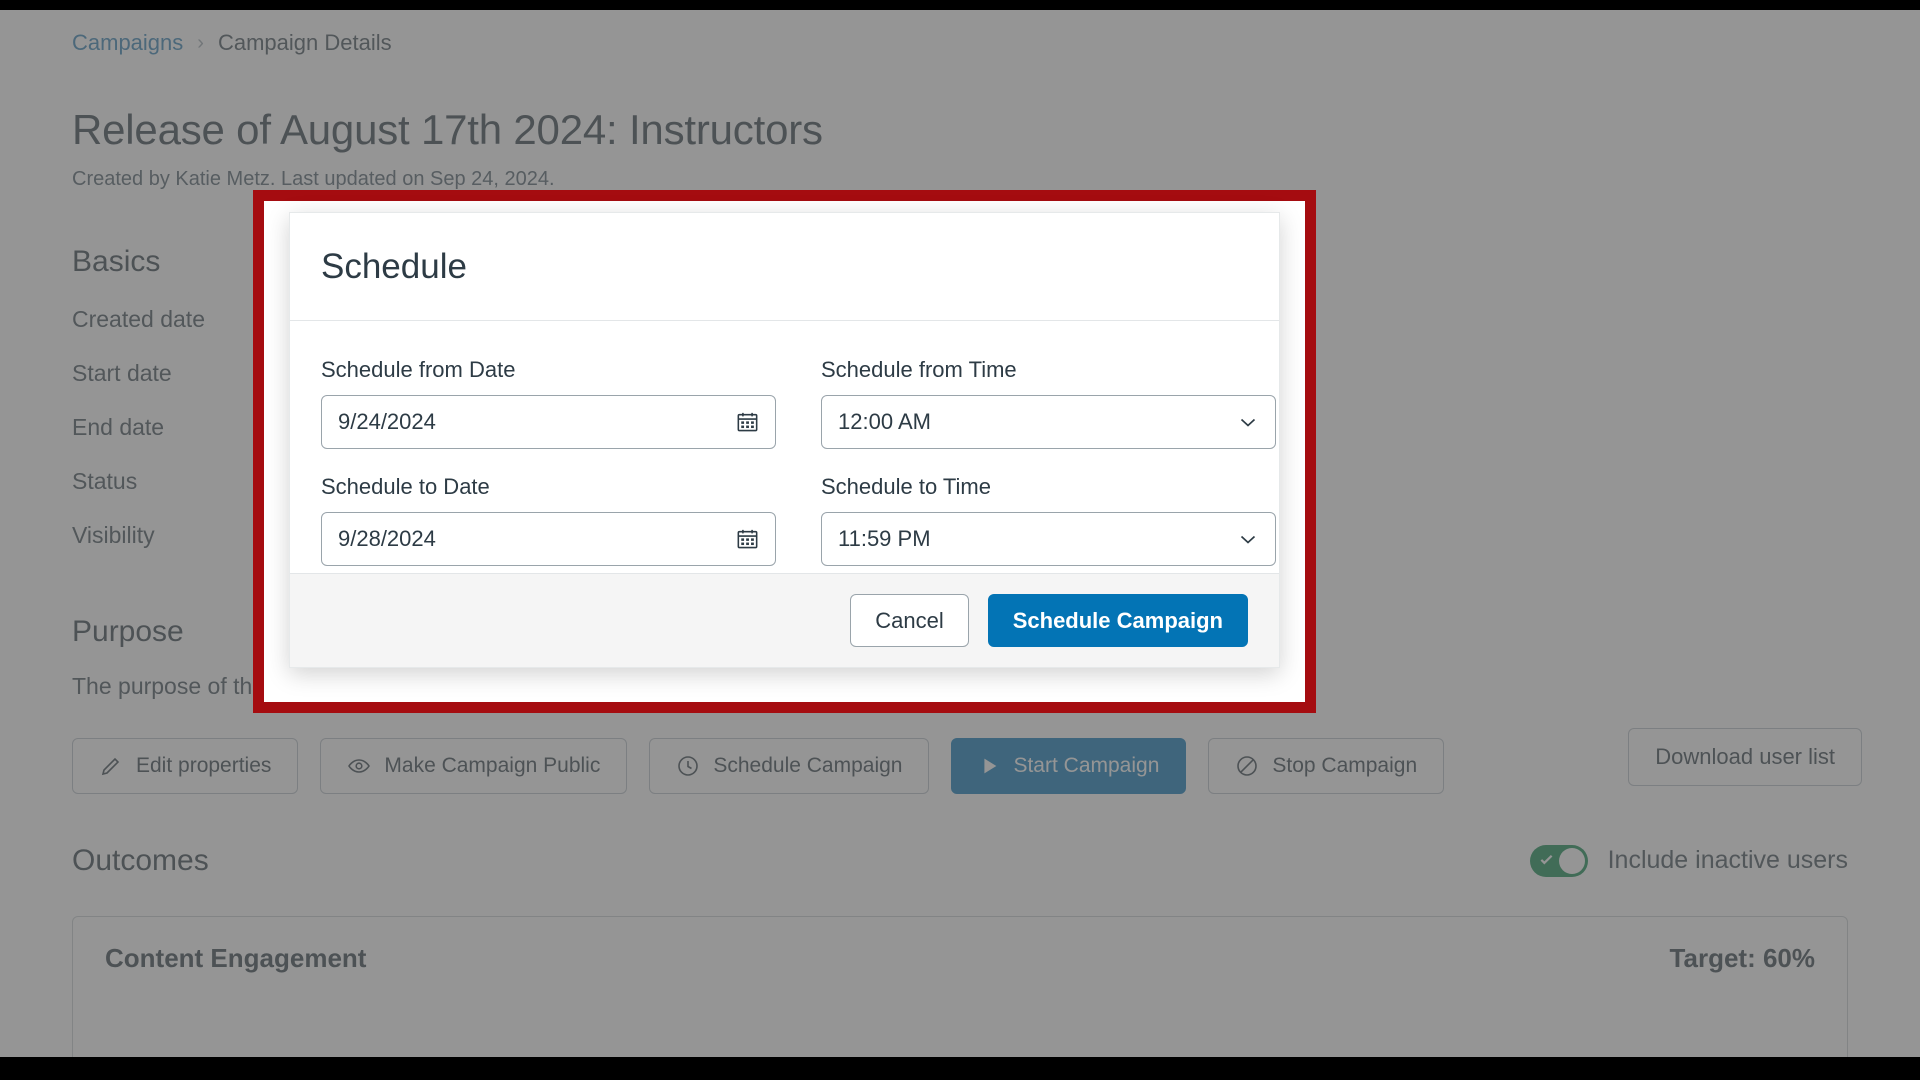 The image size is (1920, 1080). What do you see at coordinates (387, 538) in the screenshot?
I see `schedule-to-date-value: 9/28/2024` at bounding box center [387, 538].